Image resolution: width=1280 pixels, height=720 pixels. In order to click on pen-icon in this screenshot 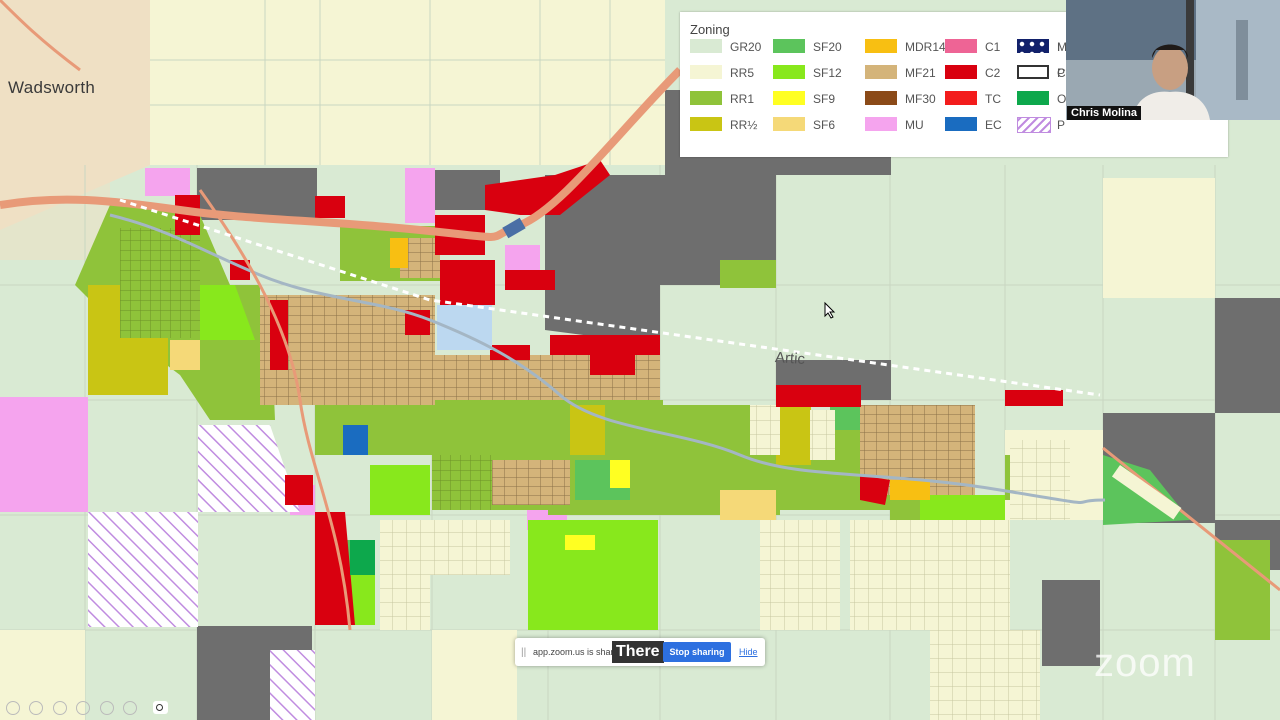, I will do `click(59, 707)`.